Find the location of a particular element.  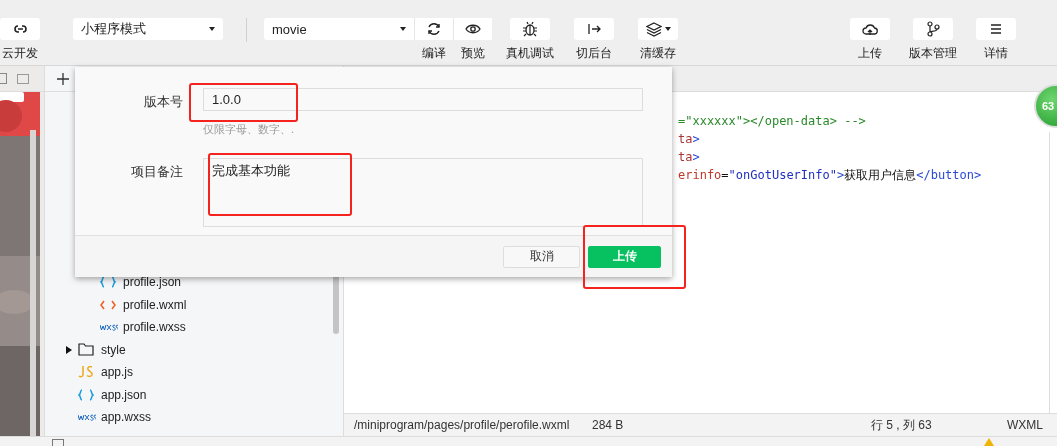

bug-icon is located at coordinates (530, 29).